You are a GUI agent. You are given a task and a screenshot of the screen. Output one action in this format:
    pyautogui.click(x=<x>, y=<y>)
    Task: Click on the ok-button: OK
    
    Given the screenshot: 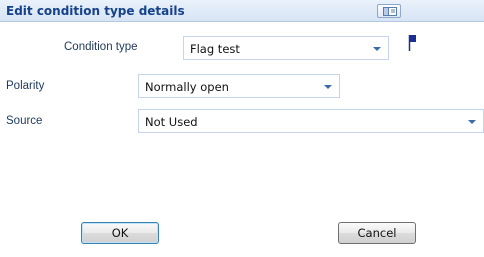 What is the action you would take?
    pyautogui.click(x=120, y=233)
    